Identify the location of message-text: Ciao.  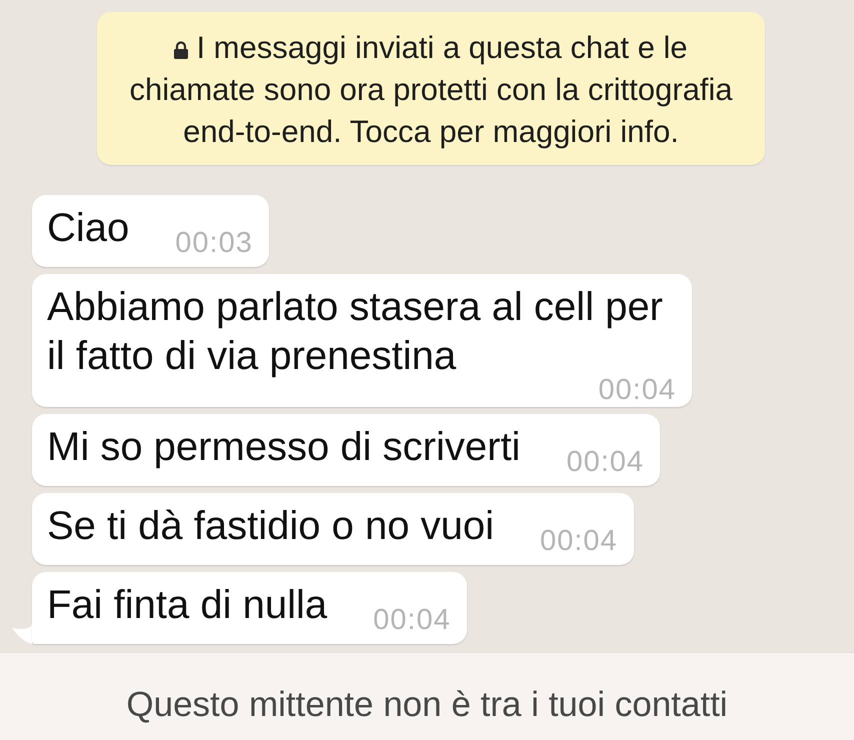
(88, 228).